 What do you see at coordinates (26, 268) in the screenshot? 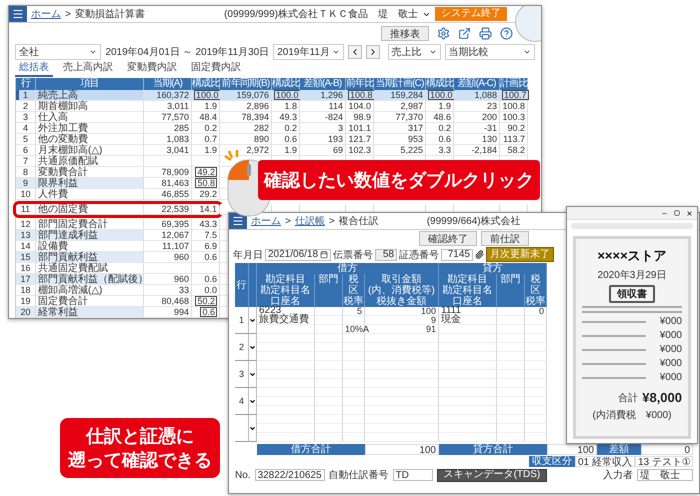
I see `row-number: 16` at bounding box center [26, 268].